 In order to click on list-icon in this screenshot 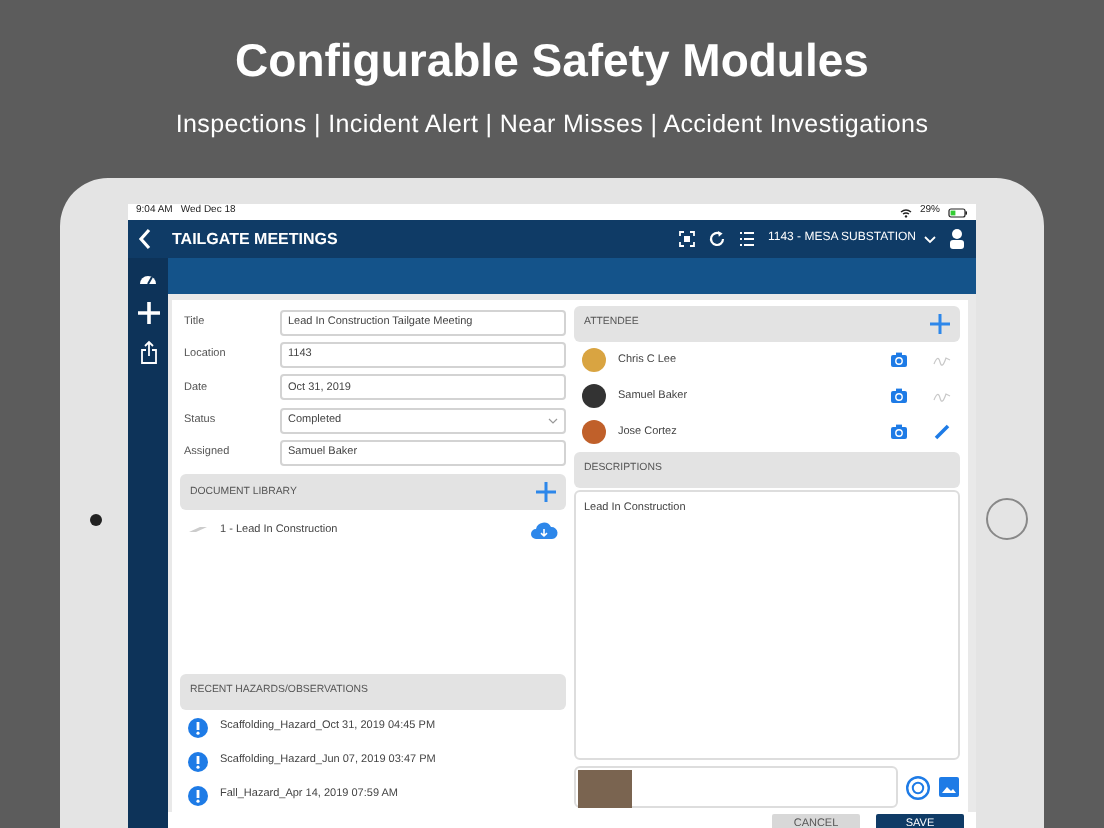, I will do `click(746, 239)`.